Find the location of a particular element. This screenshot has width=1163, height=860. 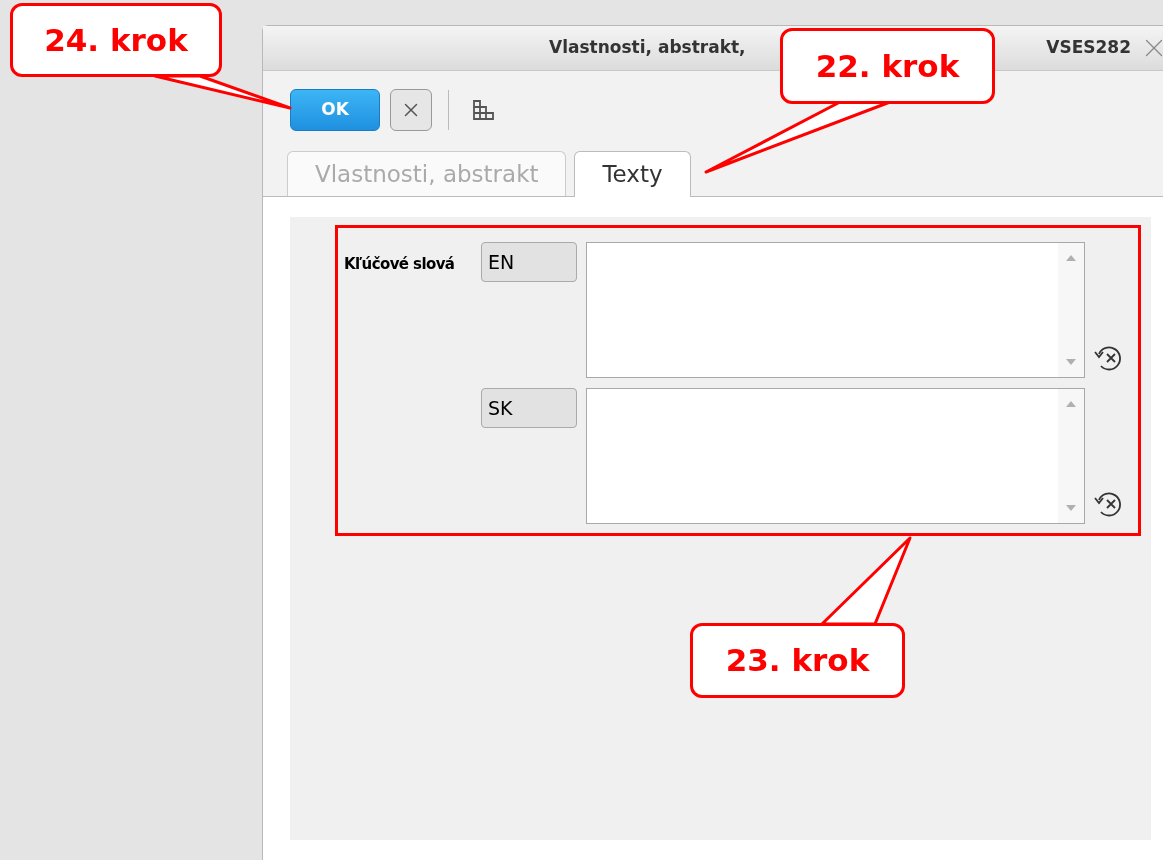

ok-button: OK is located at coordinates (335, 110).